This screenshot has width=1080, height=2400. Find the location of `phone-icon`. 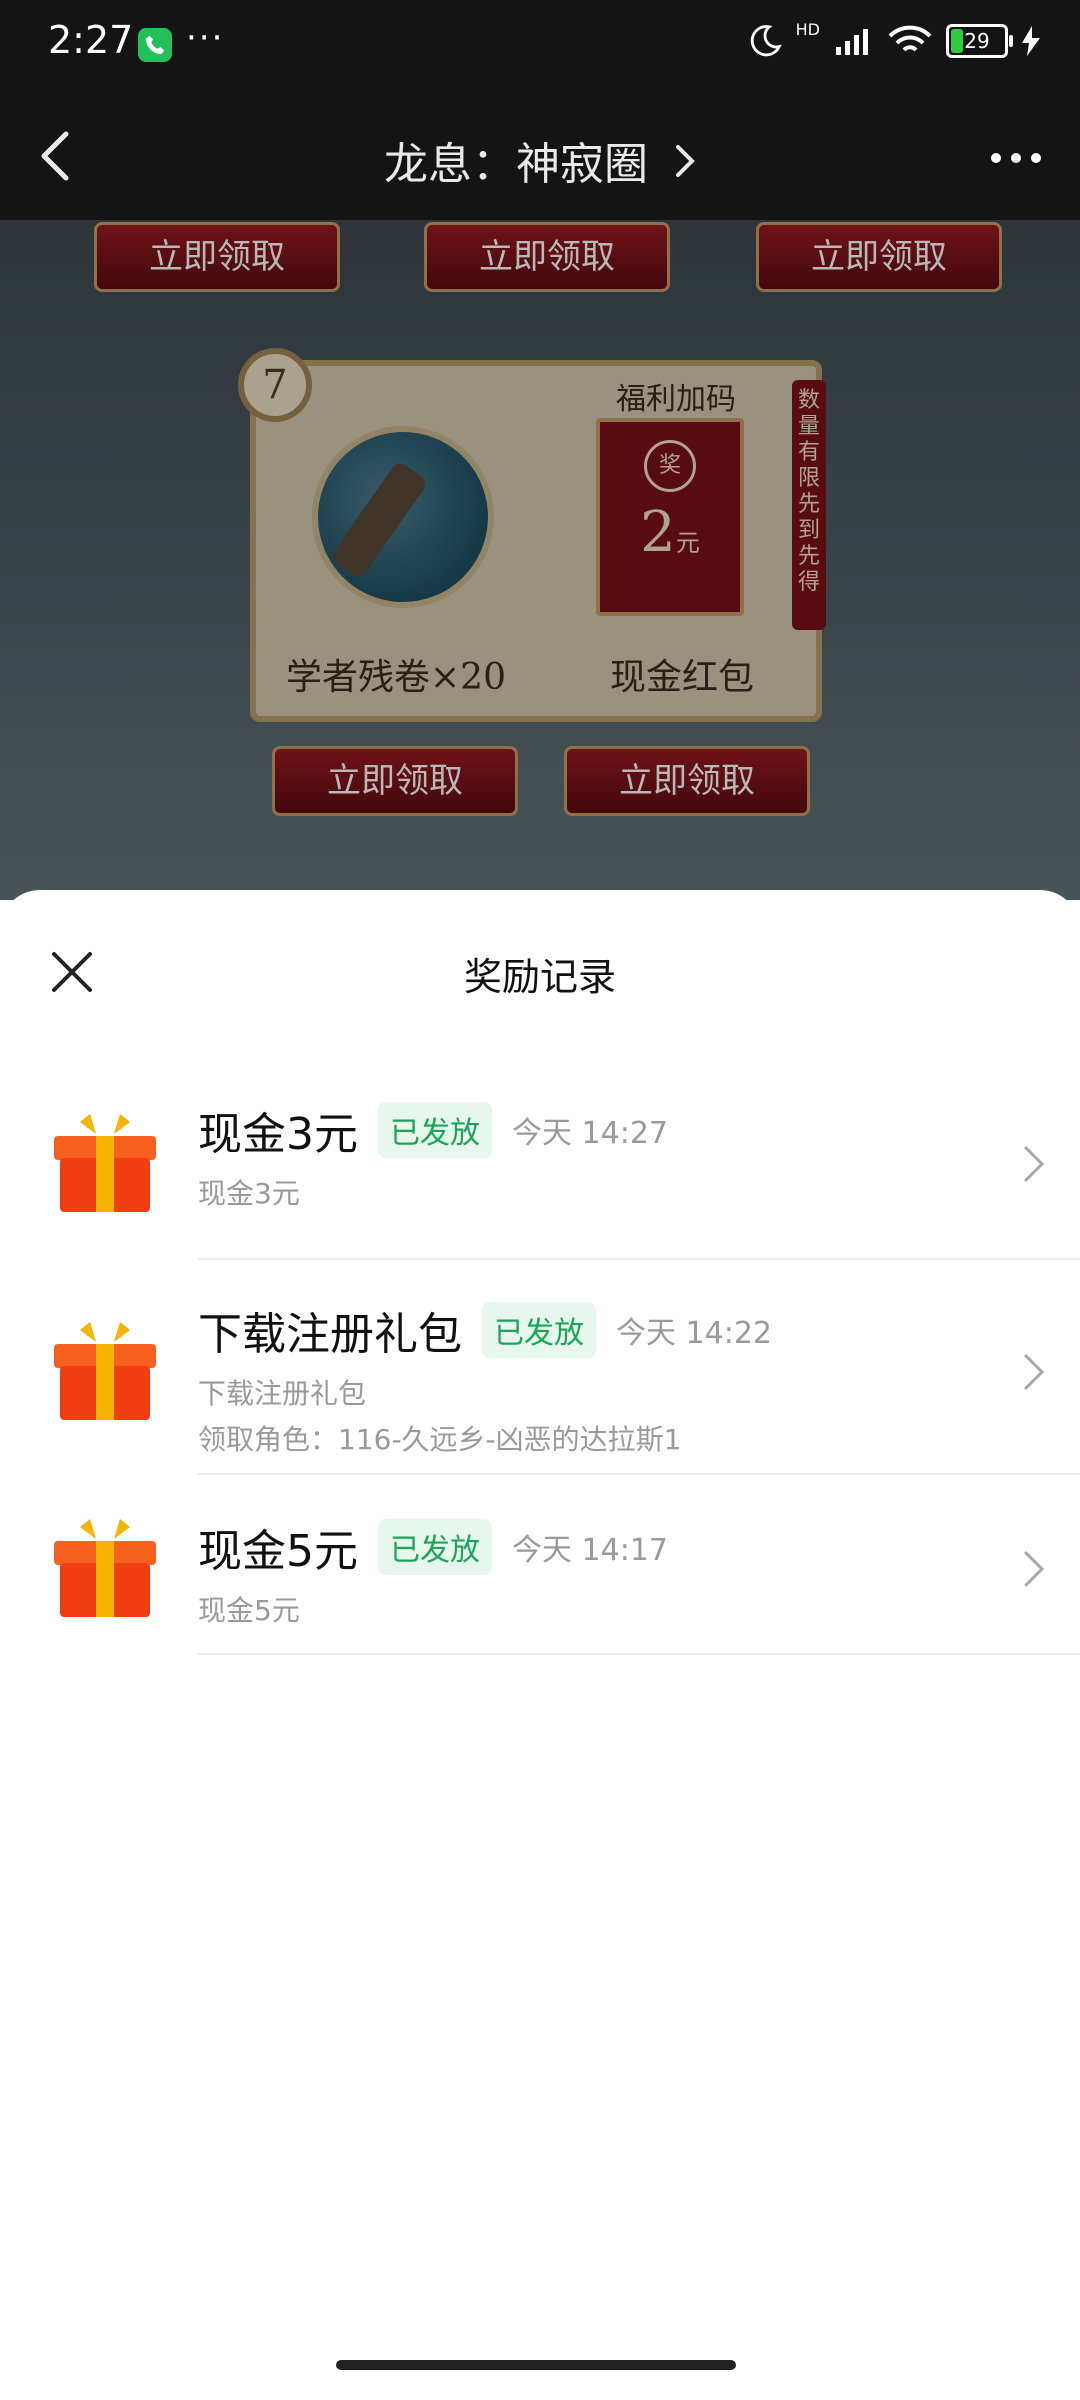

phone-icon is located at coordinates (155, 45).